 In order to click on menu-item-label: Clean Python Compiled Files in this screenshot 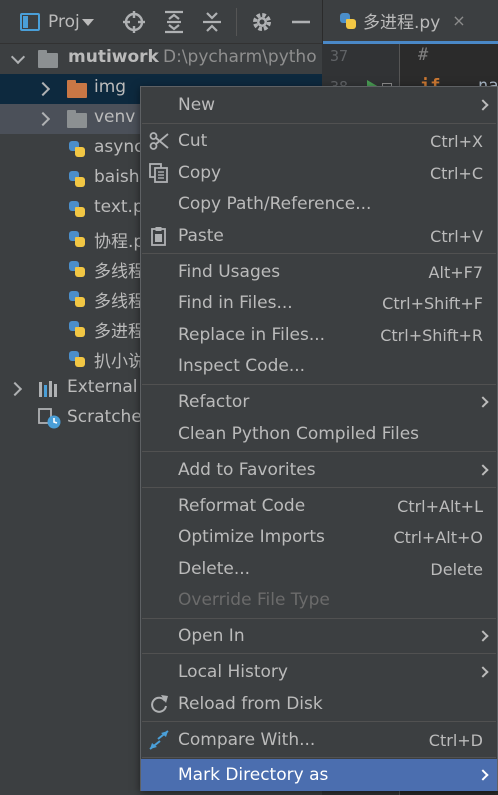, I will do `click(299, 434)`.